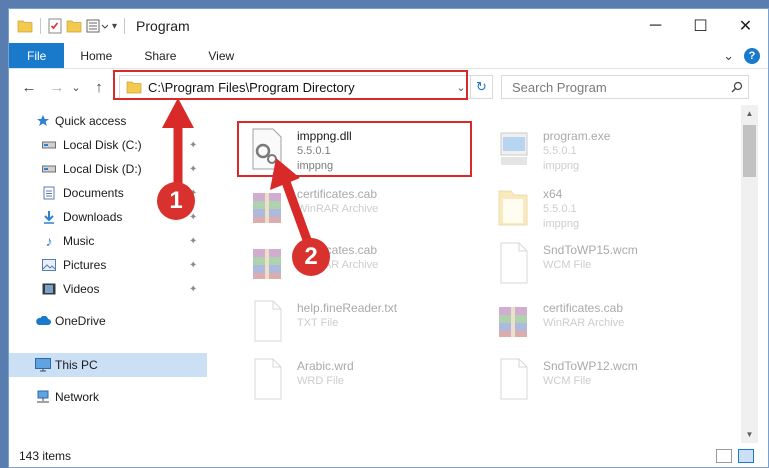 The height and width of the screenshot is (468, 769). What do you see at coordinates (590, 366) in the screenshot?
I see `file-name: SndToWP12.wcm` at bounding box center [590, 366].